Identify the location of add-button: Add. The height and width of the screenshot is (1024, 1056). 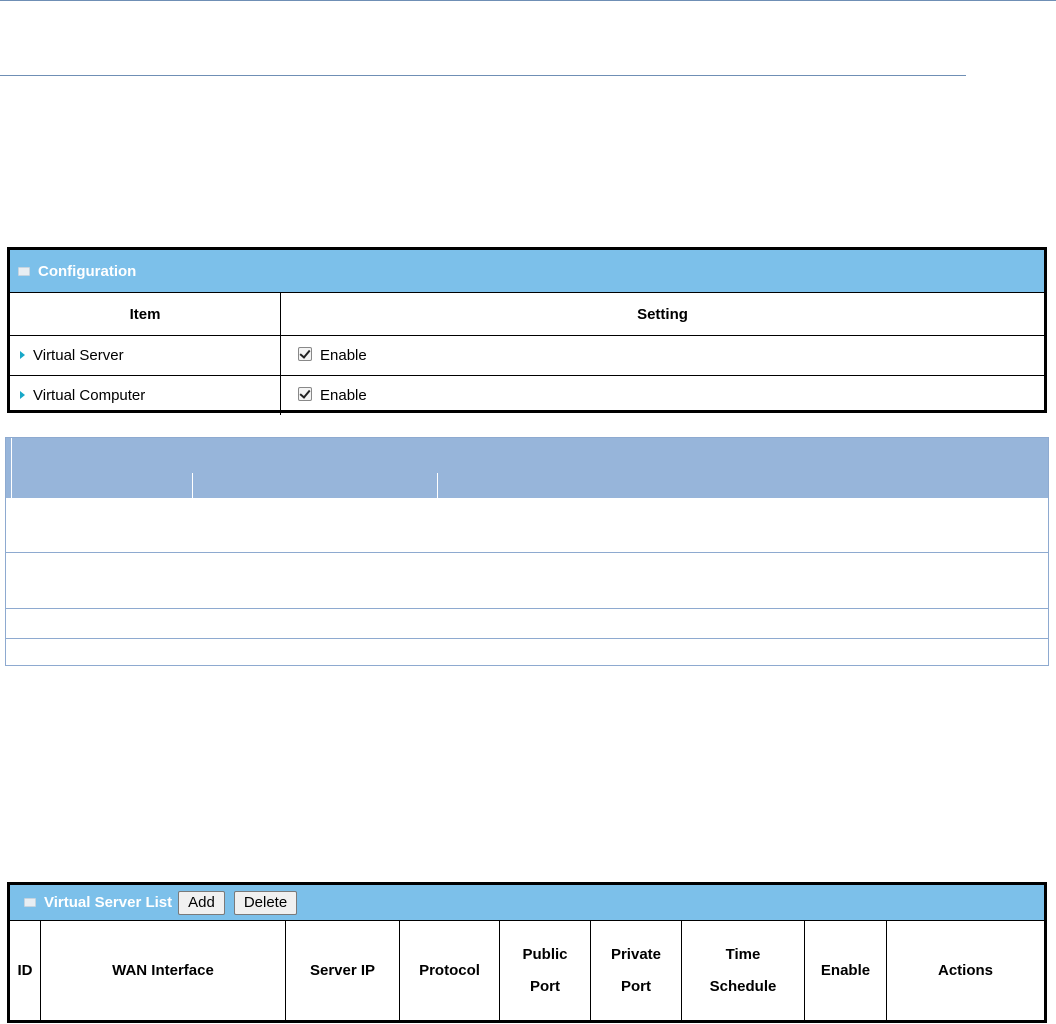
(201, 902).